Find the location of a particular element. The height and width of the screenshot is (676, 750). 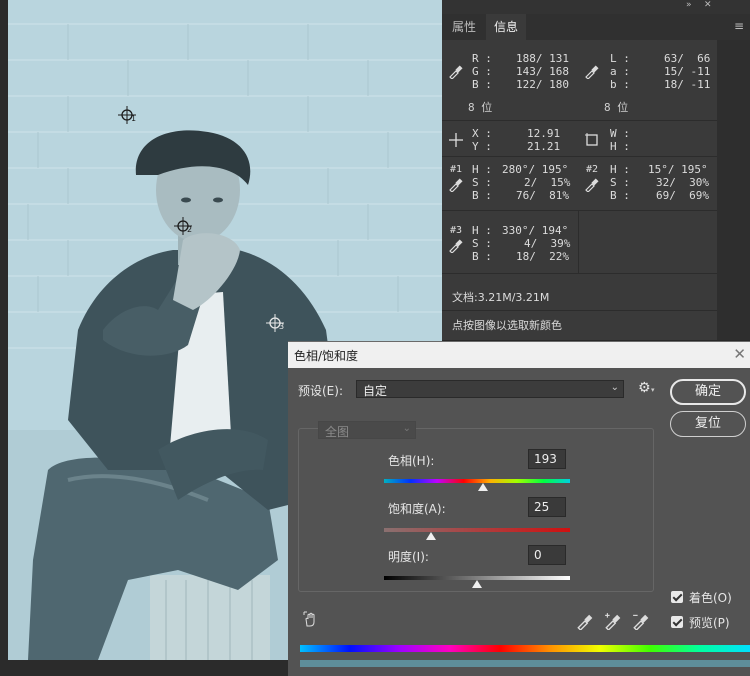

dialog-titlebar: 色相/饱和度 ✕ is located at coordinates (519, 355).